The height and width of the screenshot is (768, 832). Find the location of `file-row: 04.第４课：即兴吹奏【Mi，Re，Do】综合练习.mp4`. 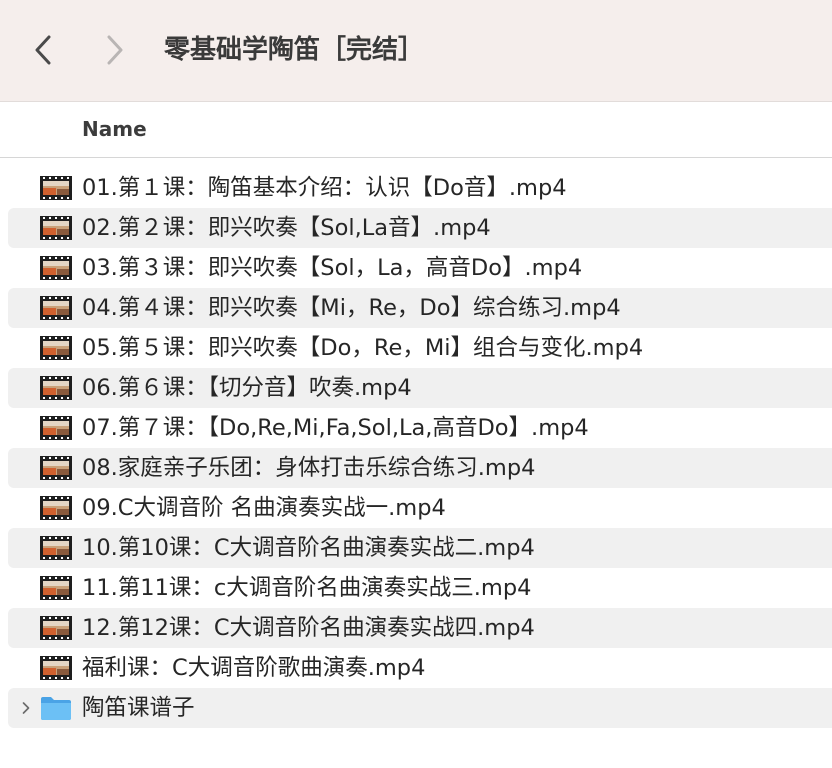

file-row: 04.第４课：即兴吹奏【Mi，Re，Do】综合练习.mp4 is located at coordinates (420, 308).